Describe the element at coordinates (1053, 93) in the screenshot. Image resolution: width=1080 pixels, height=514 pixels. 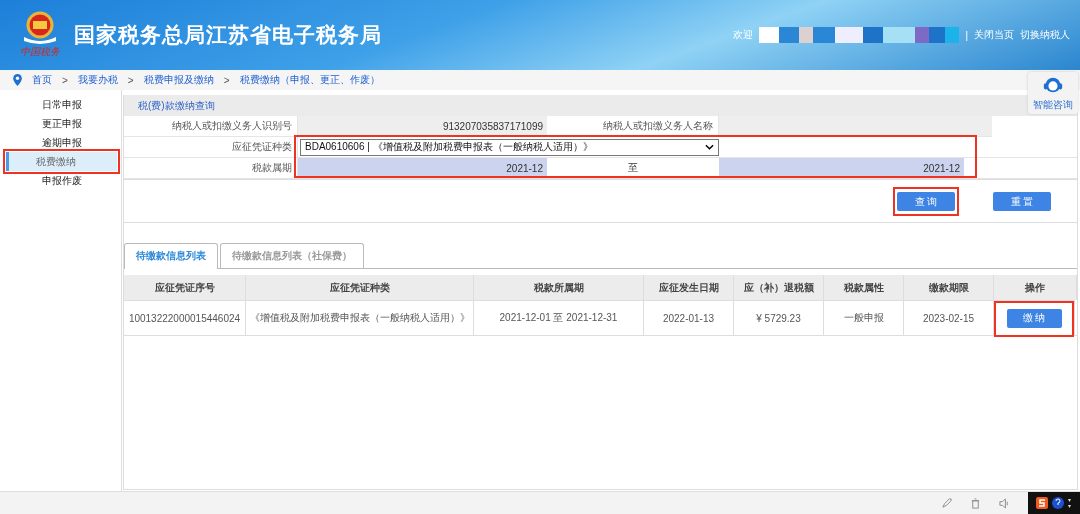
I see `assistant-widget: 智能咨询` at that location.